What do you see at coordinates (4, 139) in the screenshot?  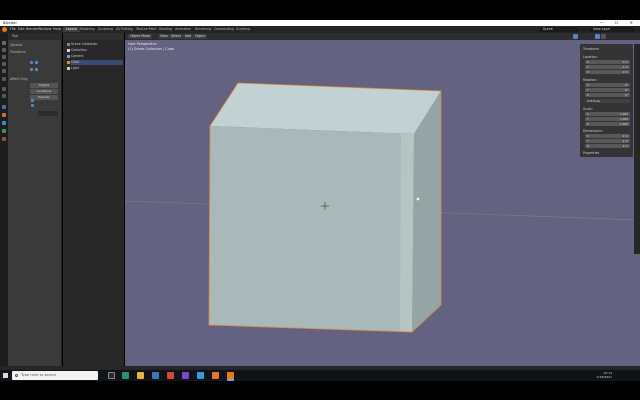 I see `material-icon` at bounding box center [4, 139].